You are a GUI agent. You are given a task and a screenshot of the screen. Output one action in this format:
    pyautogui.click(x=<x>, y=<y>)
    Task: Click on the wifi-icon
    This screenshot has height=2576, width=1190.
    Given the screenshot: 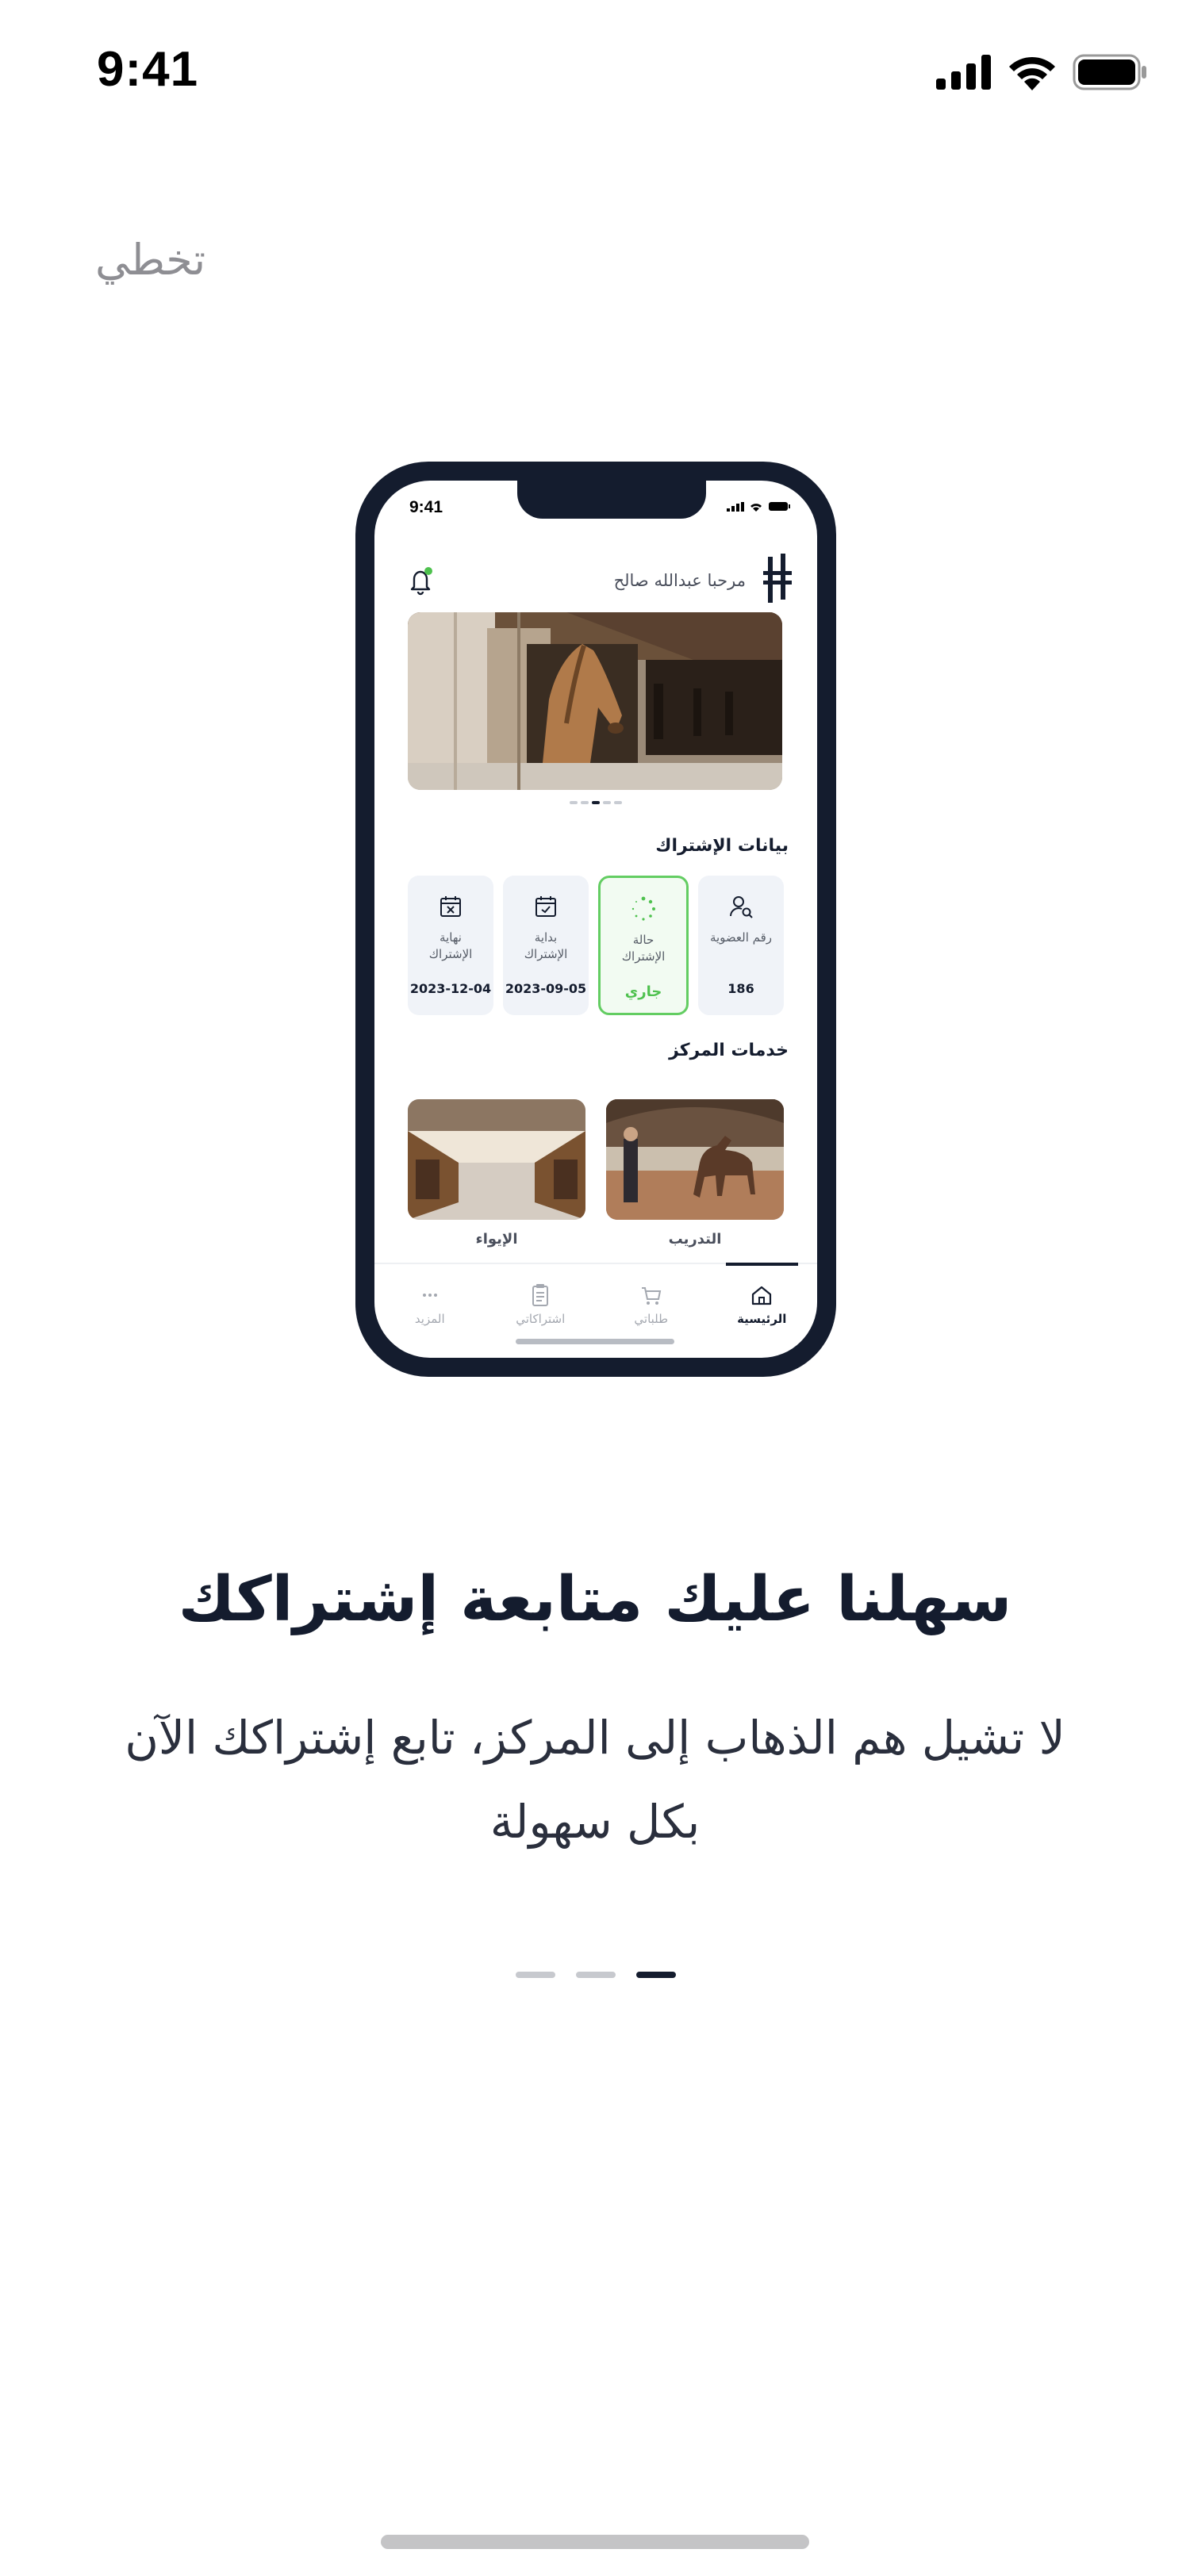 What is the action you would take?
    pyautogui.click(x=1032, y=73)
    